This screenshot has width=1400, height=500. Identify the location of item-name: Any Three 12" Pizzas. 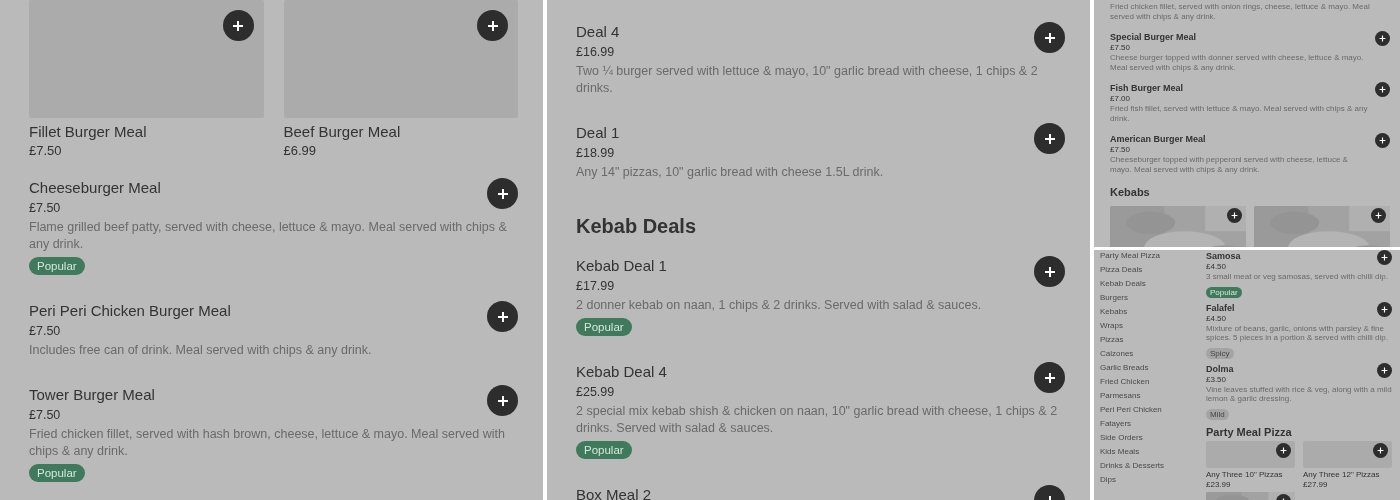
(1341, 475).